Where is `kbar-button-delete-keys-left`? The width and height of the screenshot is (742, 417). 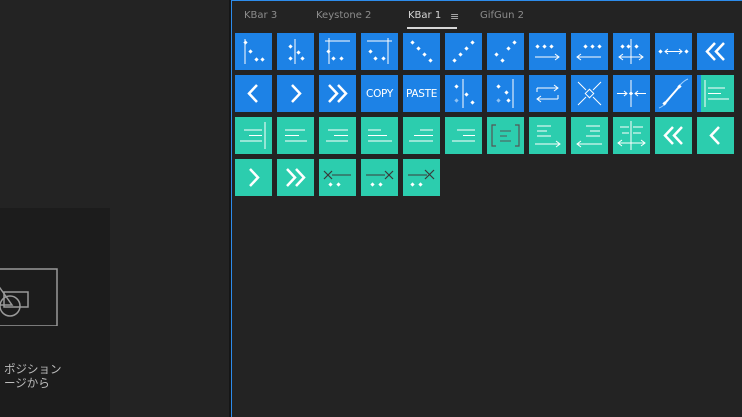
kbar-button-delete-keys-left is located at coordinates (337, 177).